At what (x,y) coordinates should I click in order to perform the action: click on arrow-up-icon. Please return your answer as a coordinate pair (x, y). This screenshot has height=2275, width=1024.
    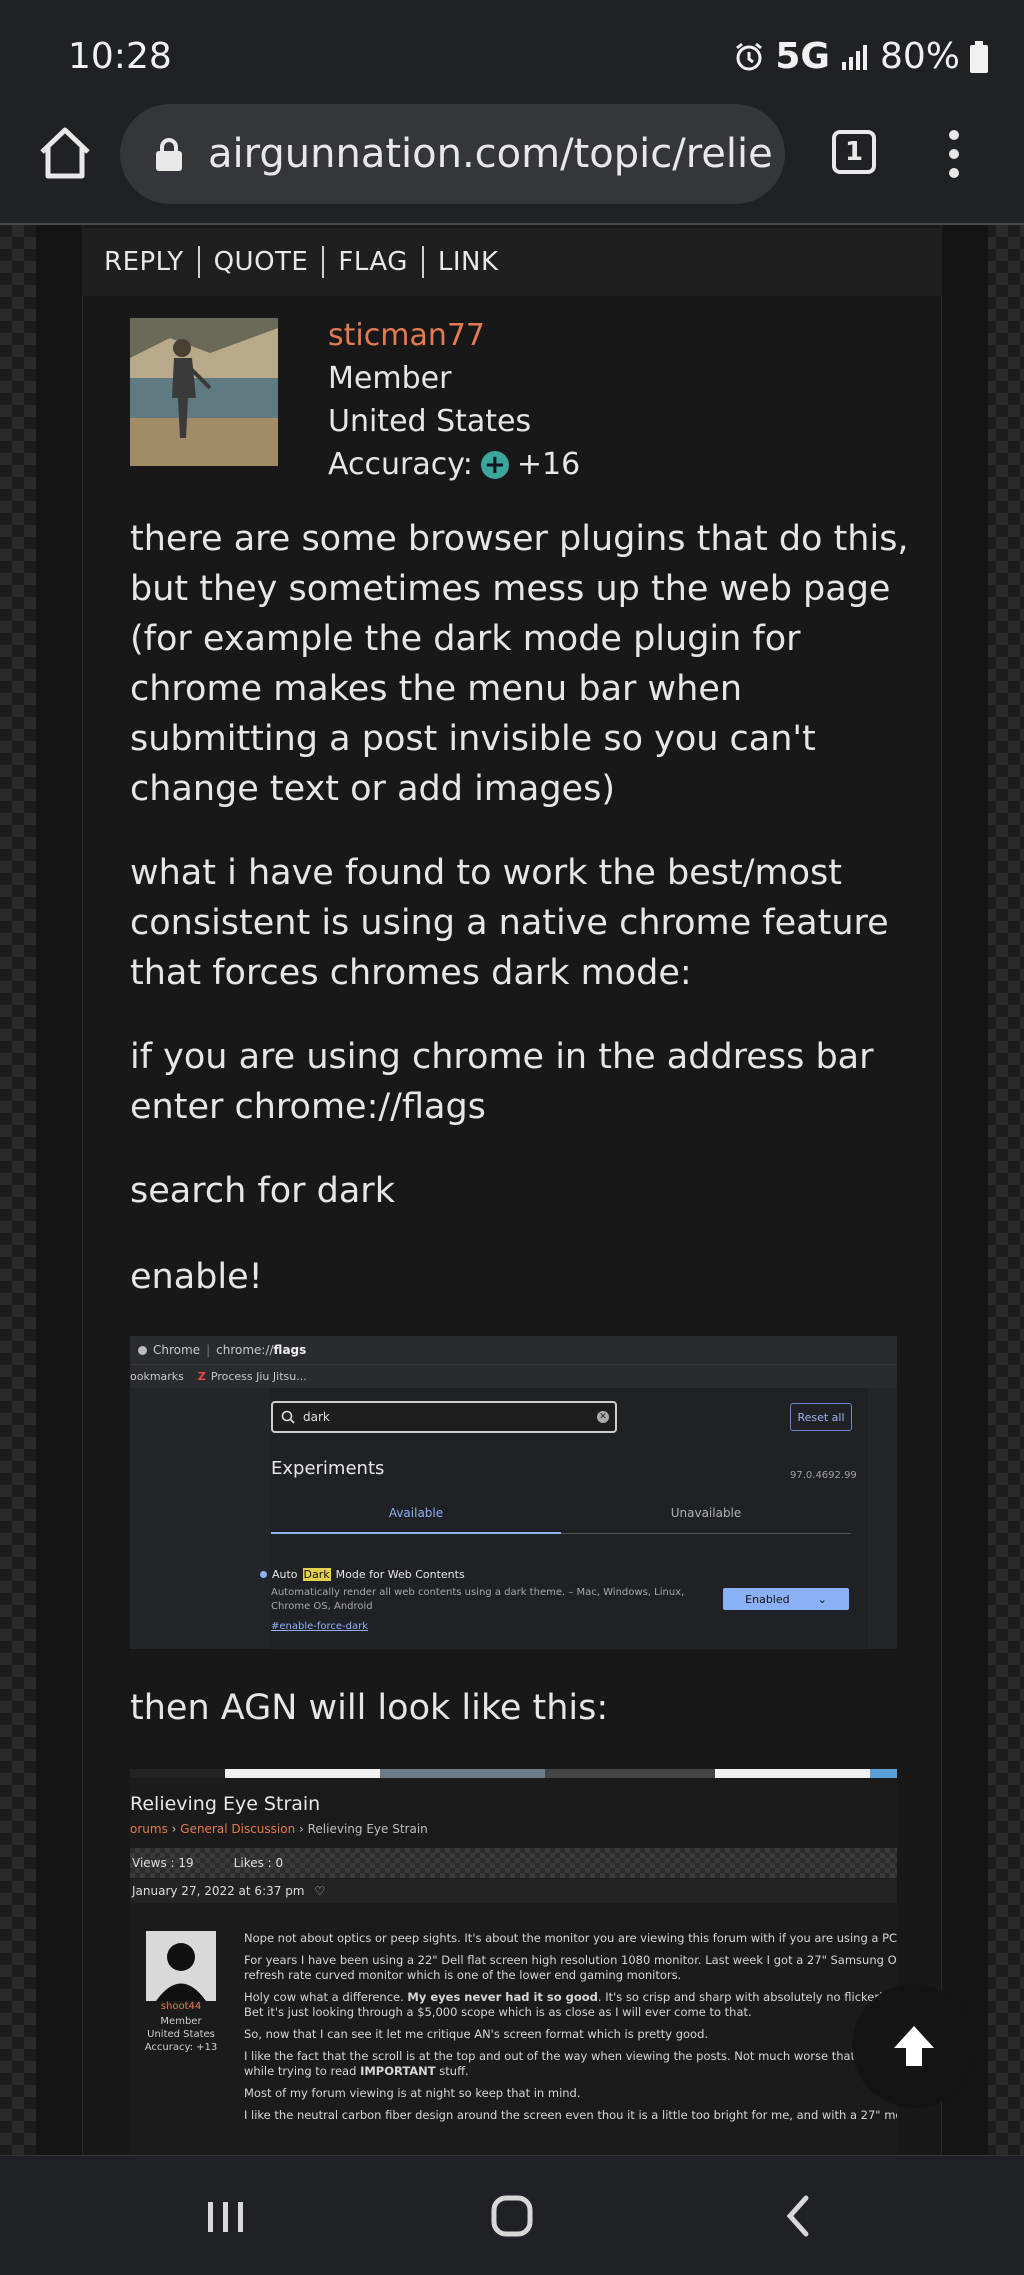
    Looking at the image, I should click on (914, 2046).